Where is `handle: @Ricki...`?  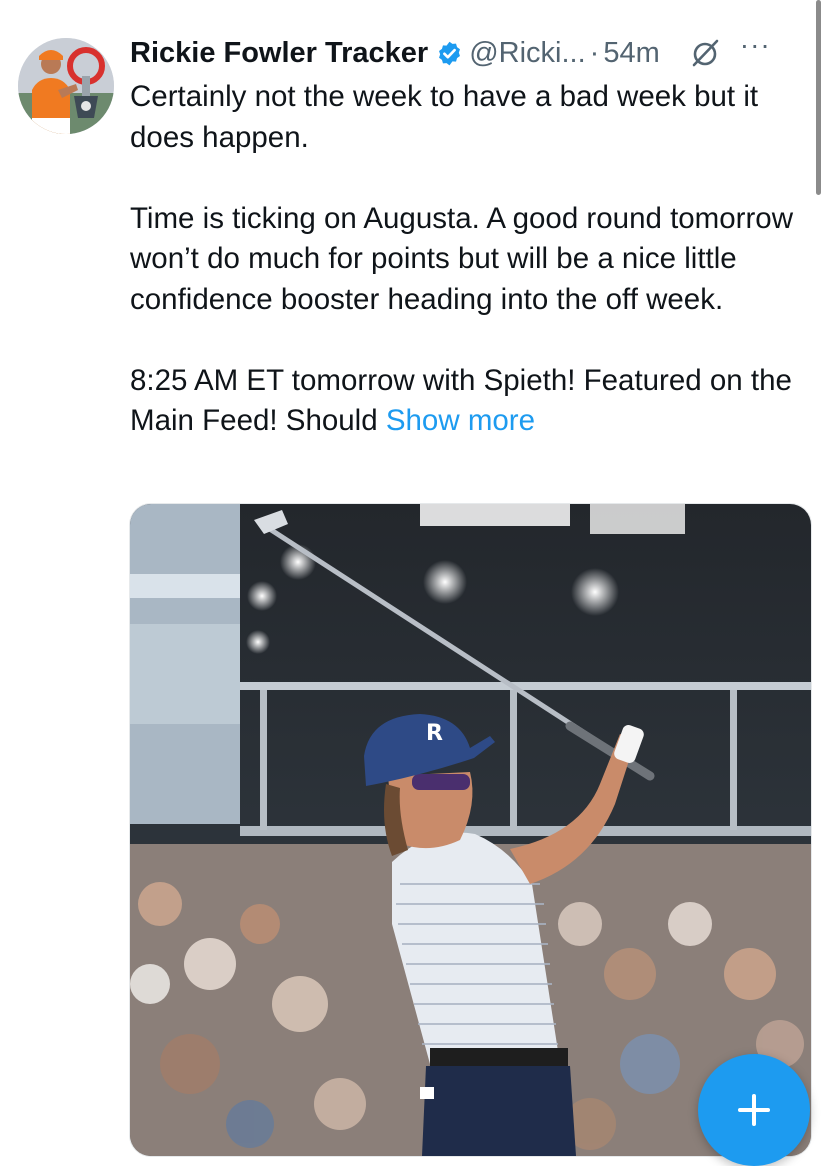
handle: @Ricki... is located at coordinates (527, 53).